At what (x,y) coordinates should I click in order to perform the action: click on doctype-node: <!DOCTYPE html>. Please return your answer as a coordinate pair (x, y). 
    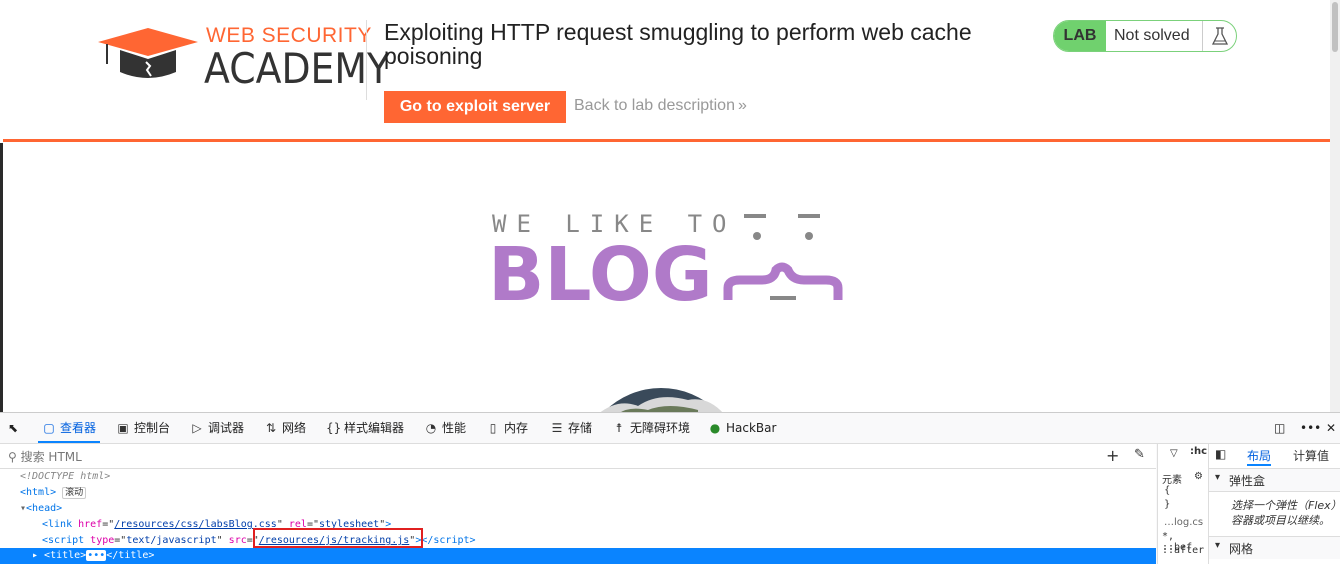
    Looking at the image, I should click on (65, 477).